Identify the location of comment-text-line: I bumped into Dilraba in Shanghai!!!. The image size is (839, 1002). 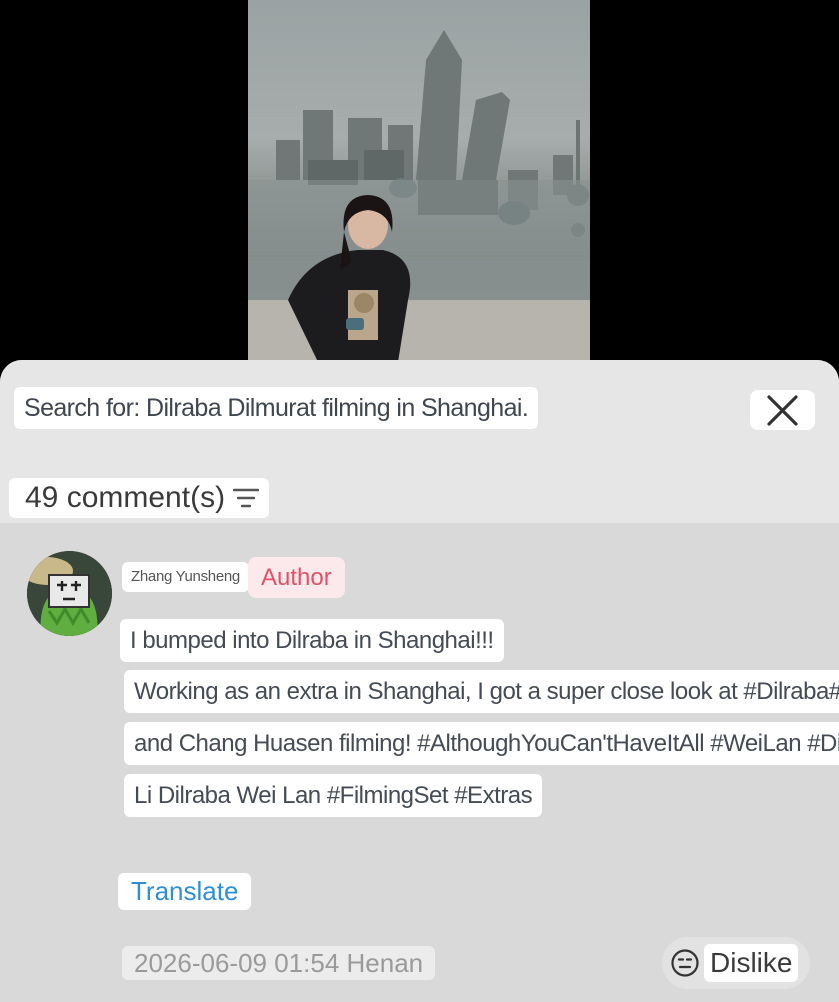
(312, 640).